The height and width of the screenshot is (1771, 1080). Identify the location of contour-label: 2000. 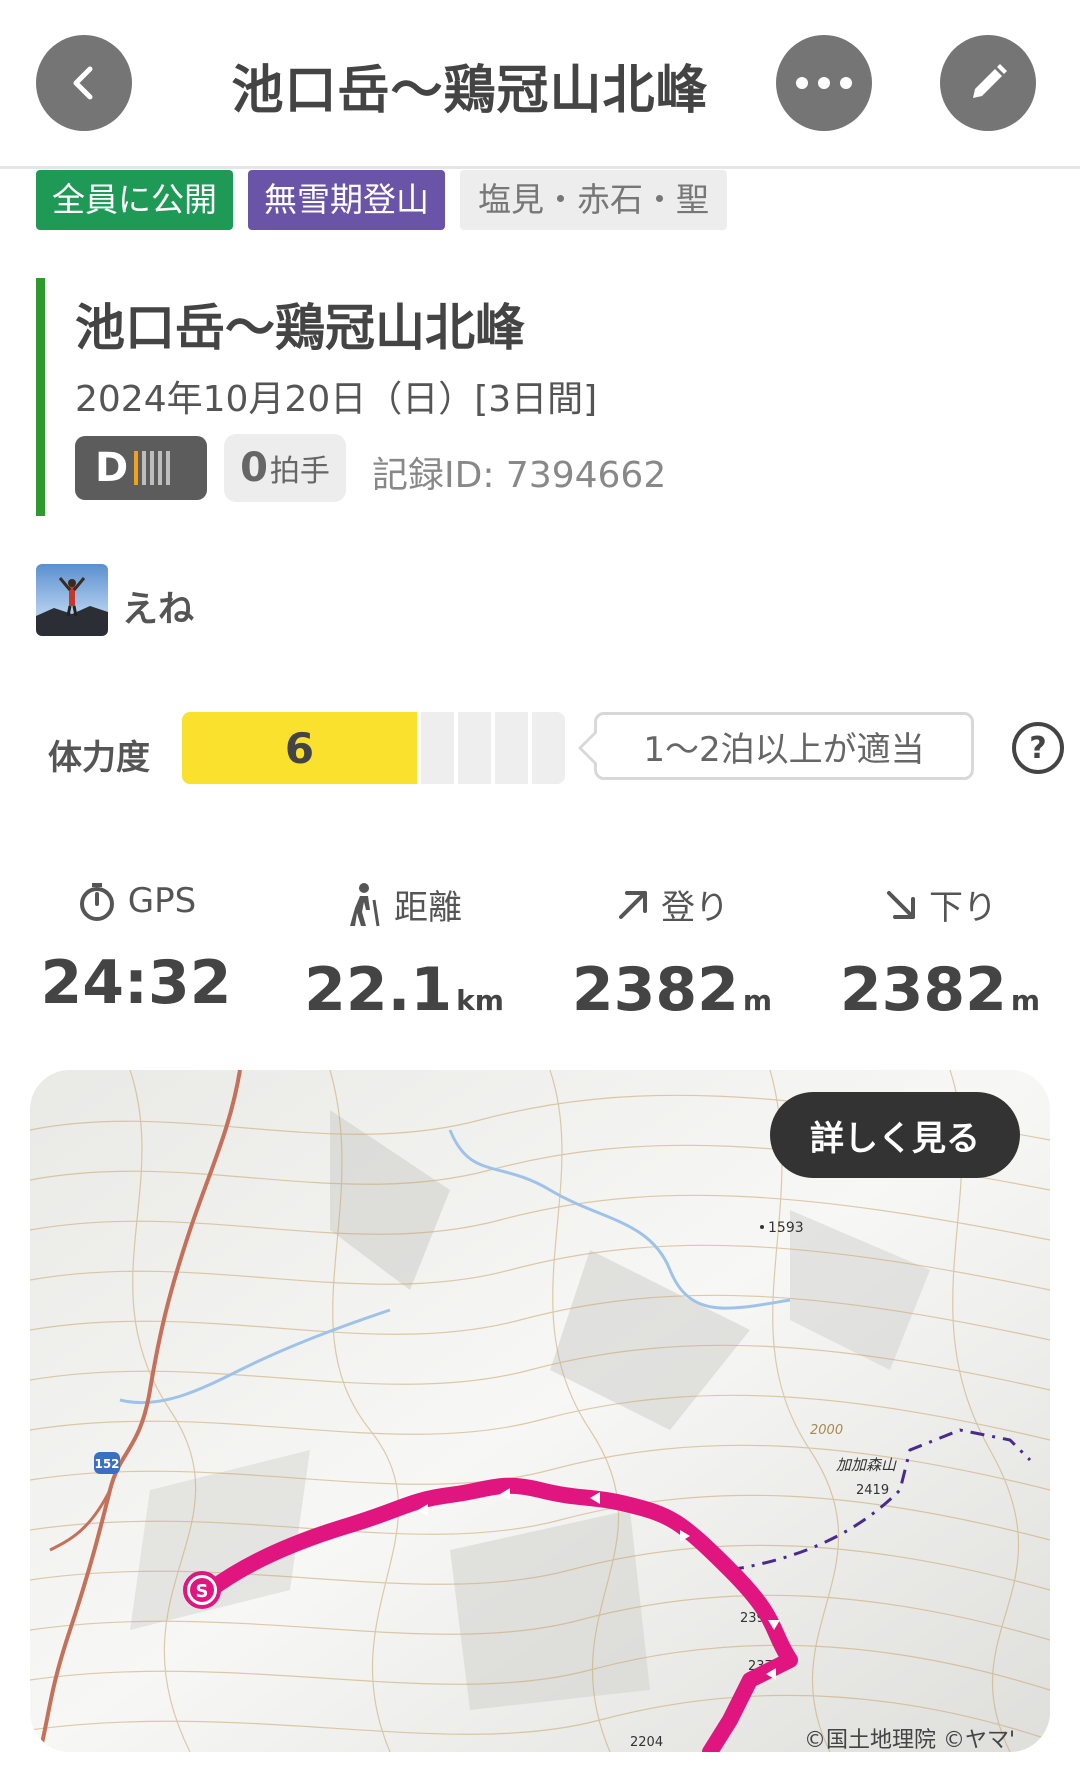
(826, 1430).